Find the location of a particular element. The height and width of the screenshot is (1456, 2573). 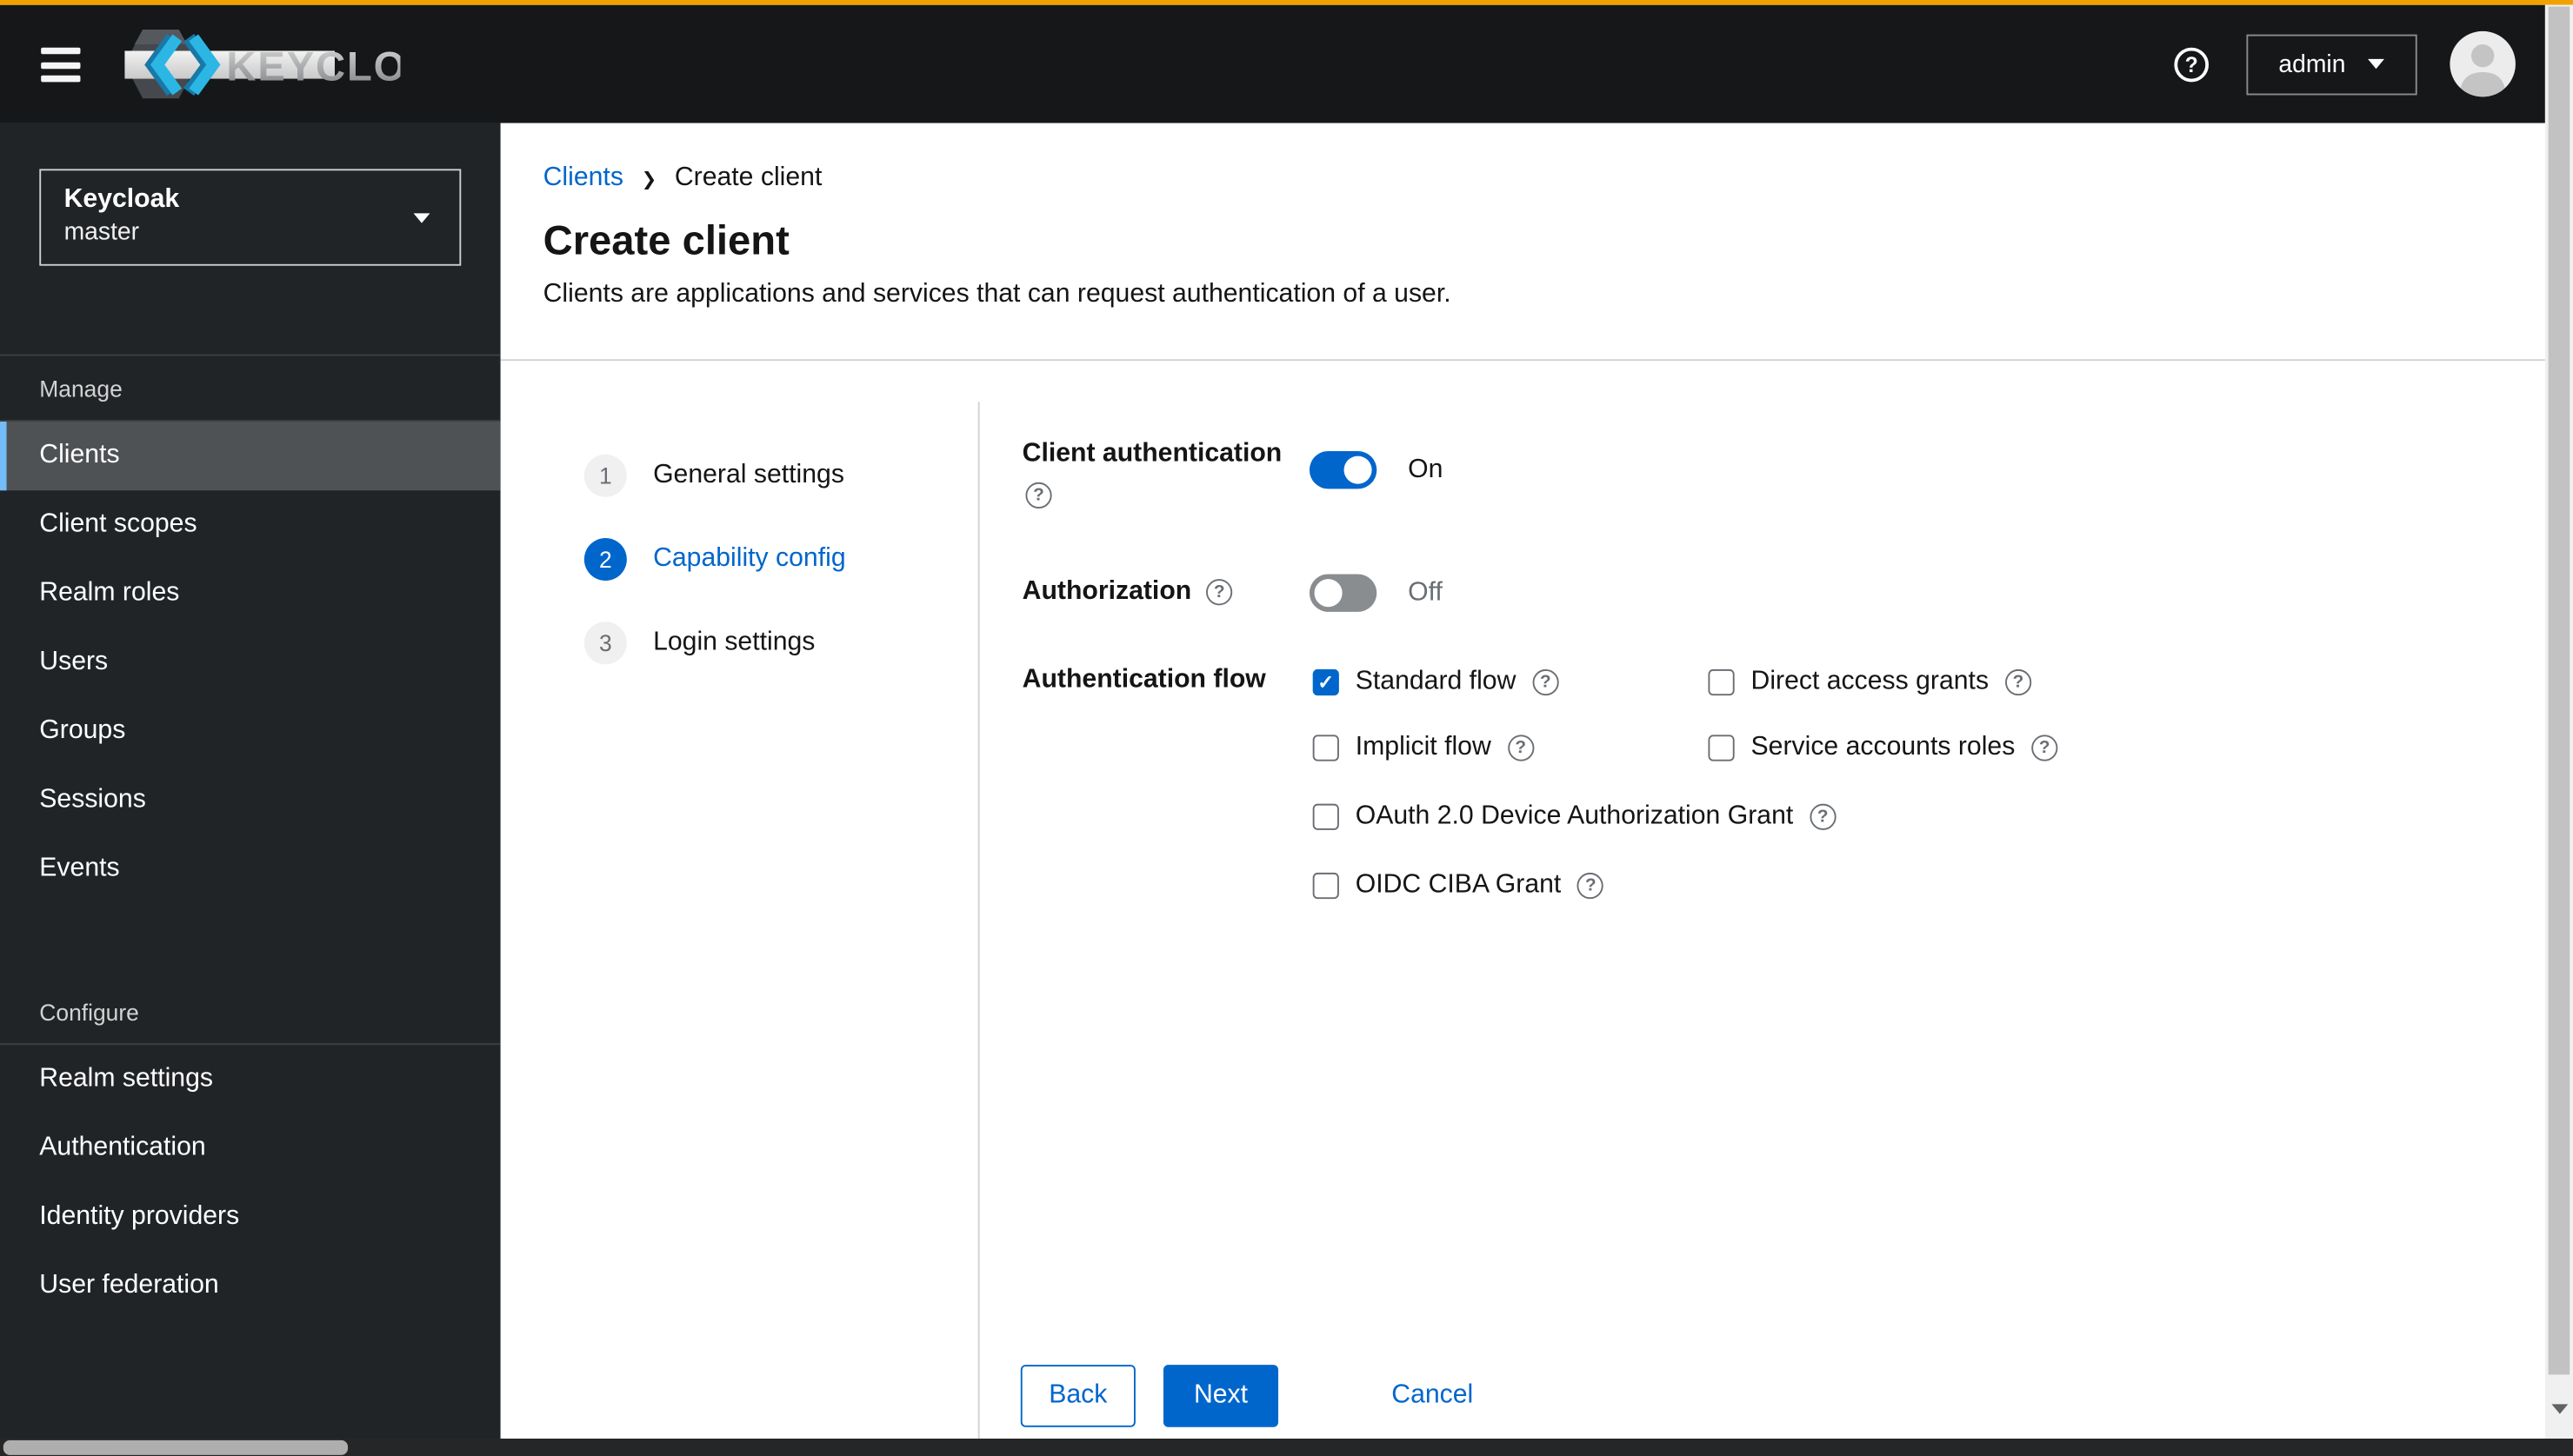

wizard-step-label: Login settings is located at coordinates (735, 642).